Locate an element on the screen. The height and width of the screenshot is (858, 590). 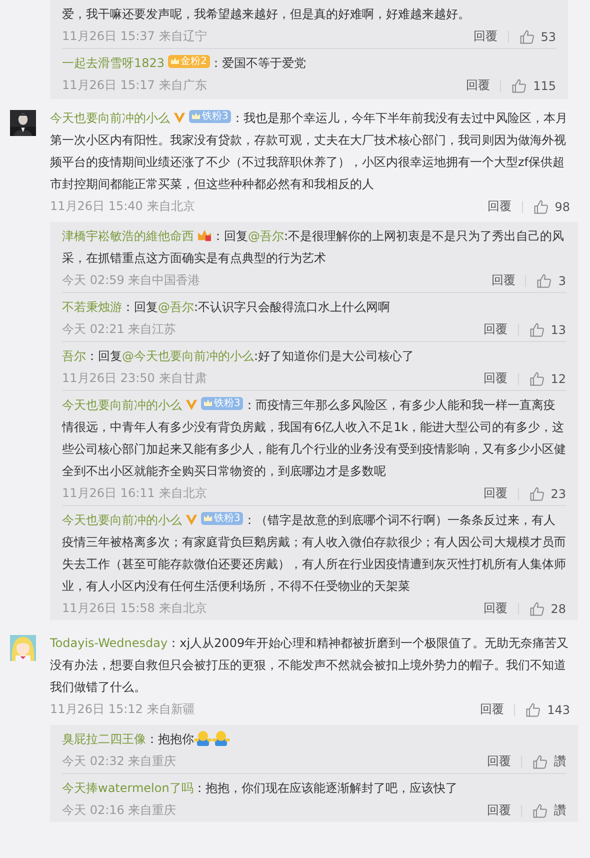
comment-text: 今天也要向前冲的小么 铁粉3 ：我也是那个幸运儿，今年下半年前我没有去过中风险区，本月第一次小区内有阳性。我家没有贷款，存款可观，丈夫在大厂技术核心部门，我司则因为做海外视频平台的疫情期间业绩还涨了不少（不过我辞职休养了），小区内很幸运地拥有一个大型zf保供超市封控期间都能正常买菜，但这些种种都必然有和我相反的人 is located at coordinates (309, 150).